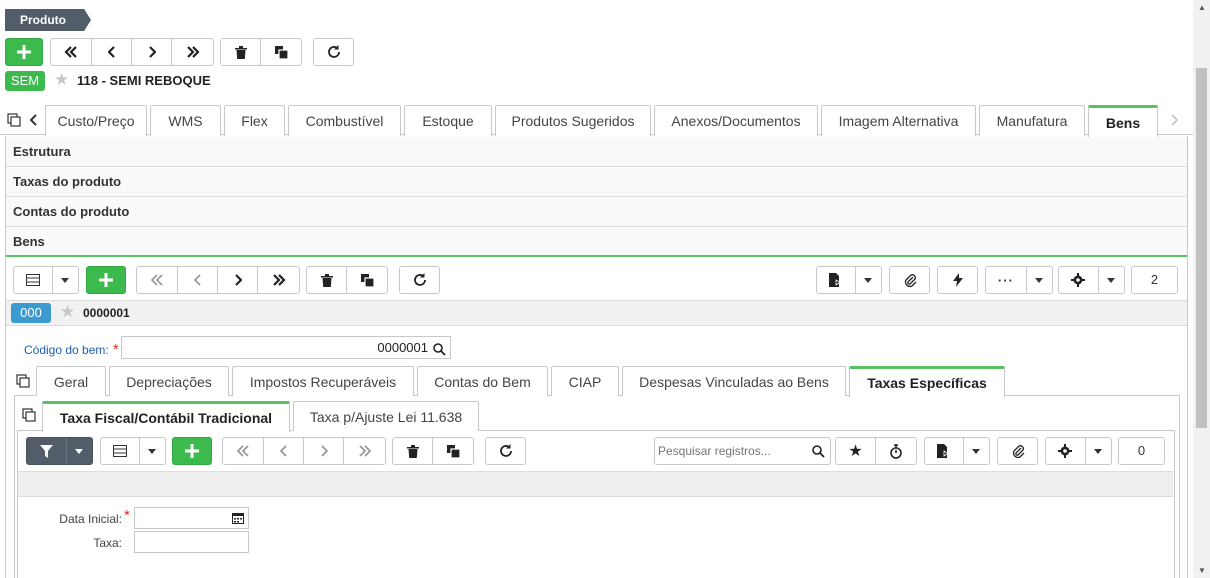  I want to click on tab-produtos-sugeridos: Produtos Sugeridos, so click(573, 120).